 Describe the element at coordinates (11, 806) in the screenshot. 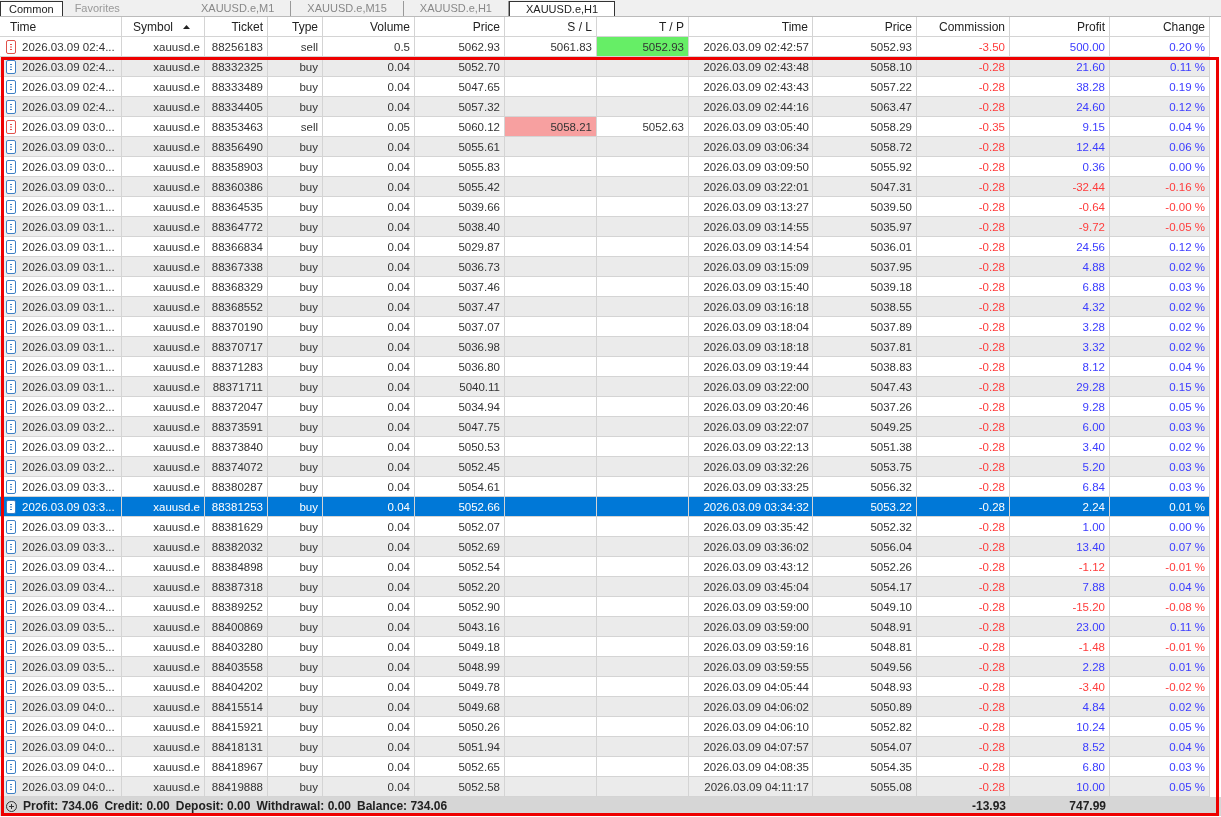

I see `expand-icon` at that location.